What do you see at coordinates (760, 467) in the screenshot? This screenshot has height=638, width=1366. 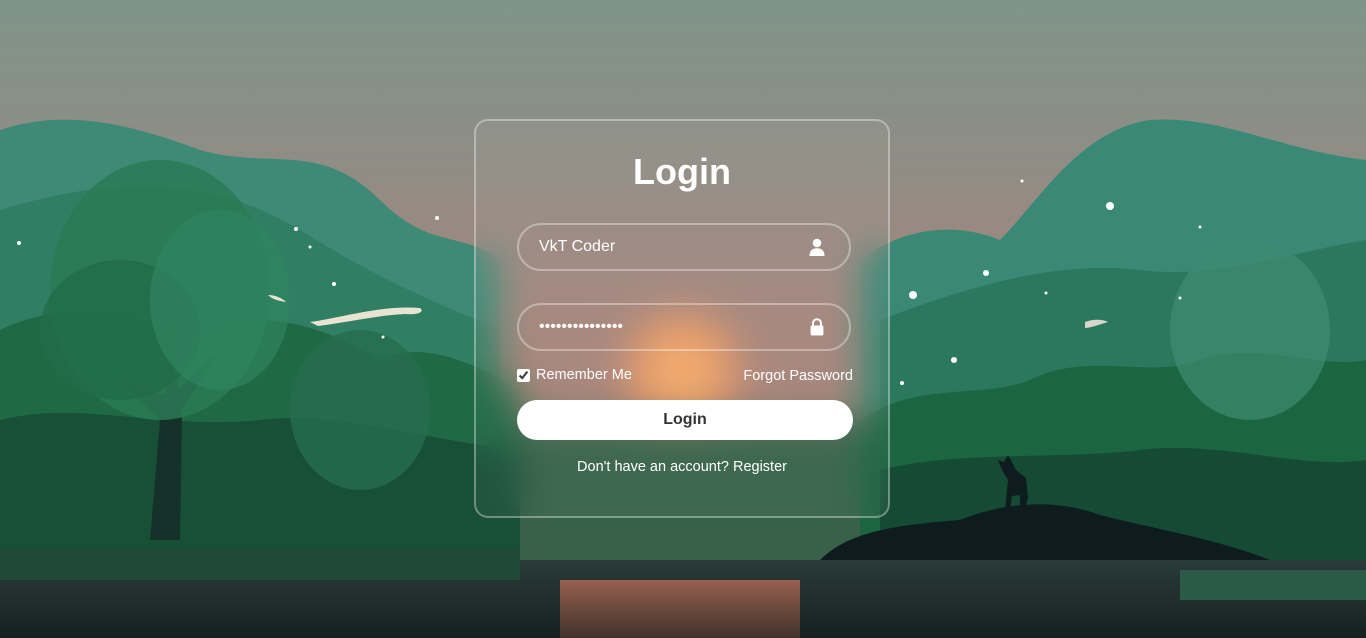 I see `register-link: Register` at bounding box center [760, 467].